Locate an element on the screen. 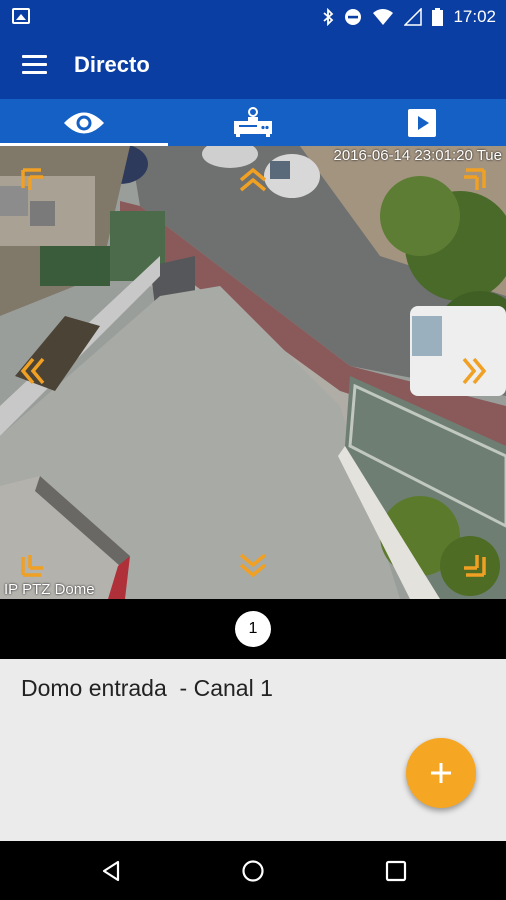 The width and height of the screenshot is (506, 900). page-indicator-1: 1 is located at coordinates (253, 629).